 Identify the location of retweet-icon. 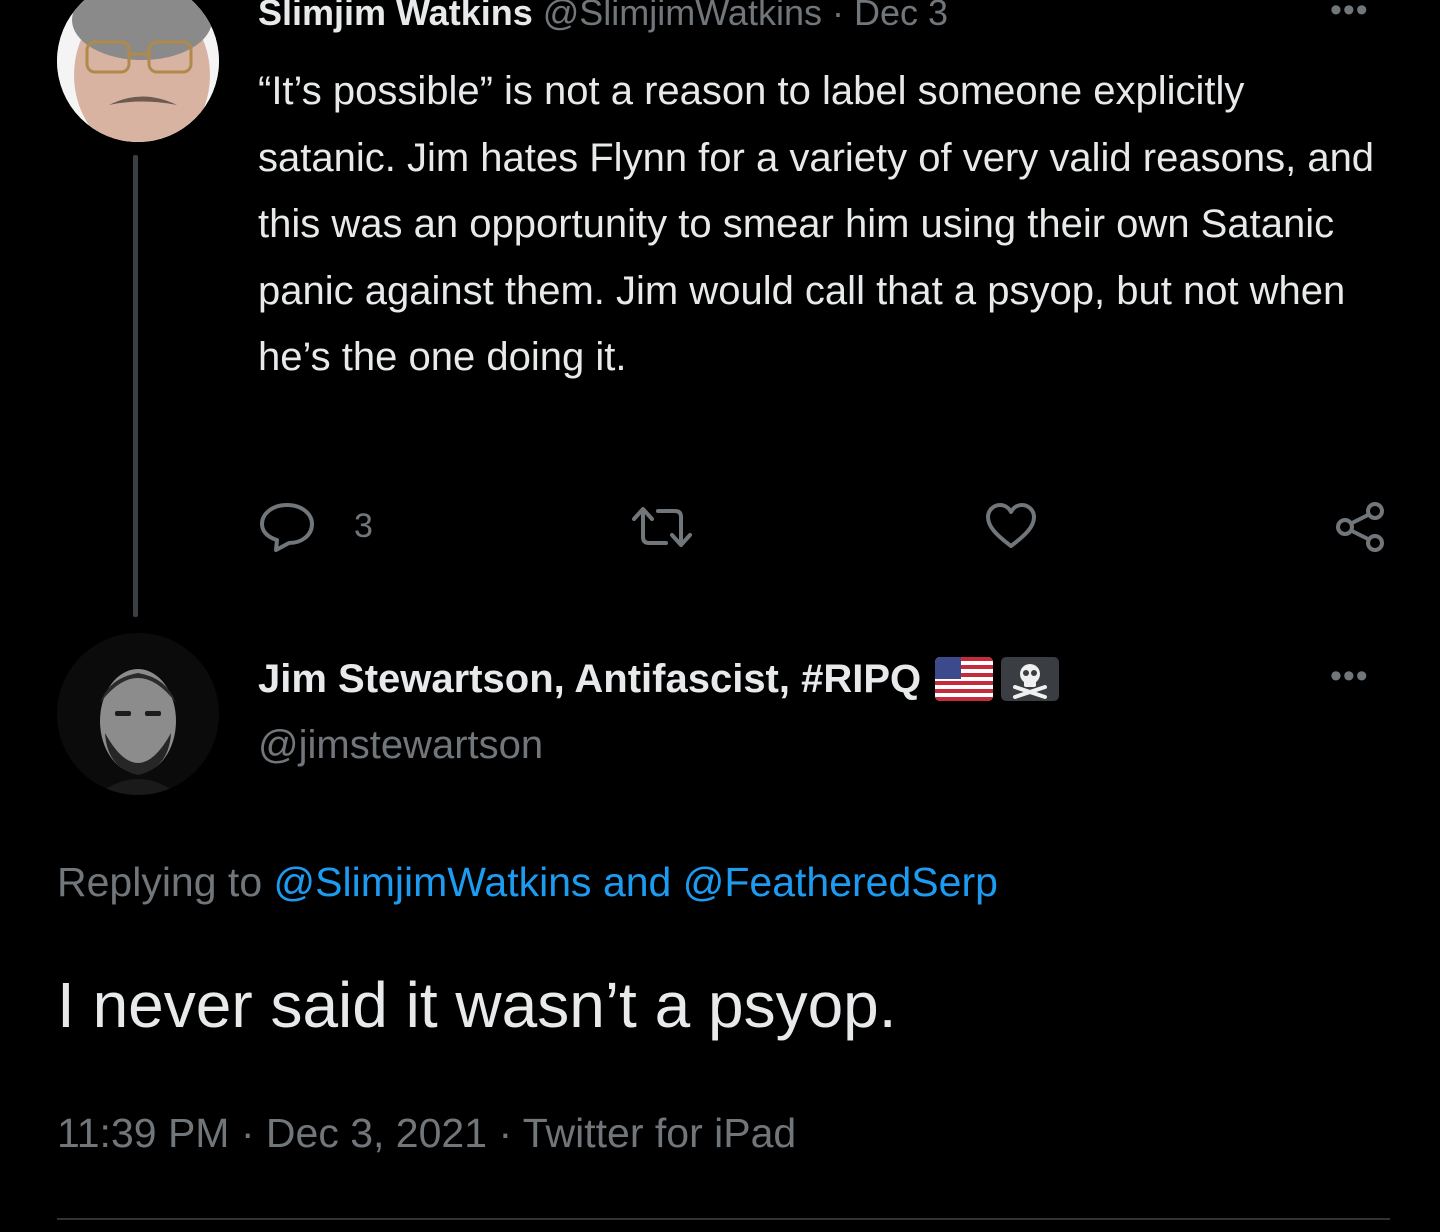
(662, 527).